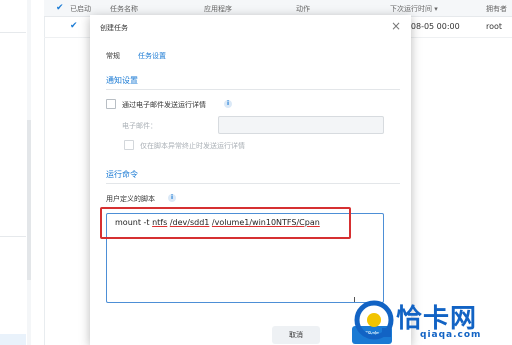 The image size is (512, 345). What do you see at coordinates (218, 9) in the screenshot?
I see `header-application: 应用程序` at bounding box center [218, 9].